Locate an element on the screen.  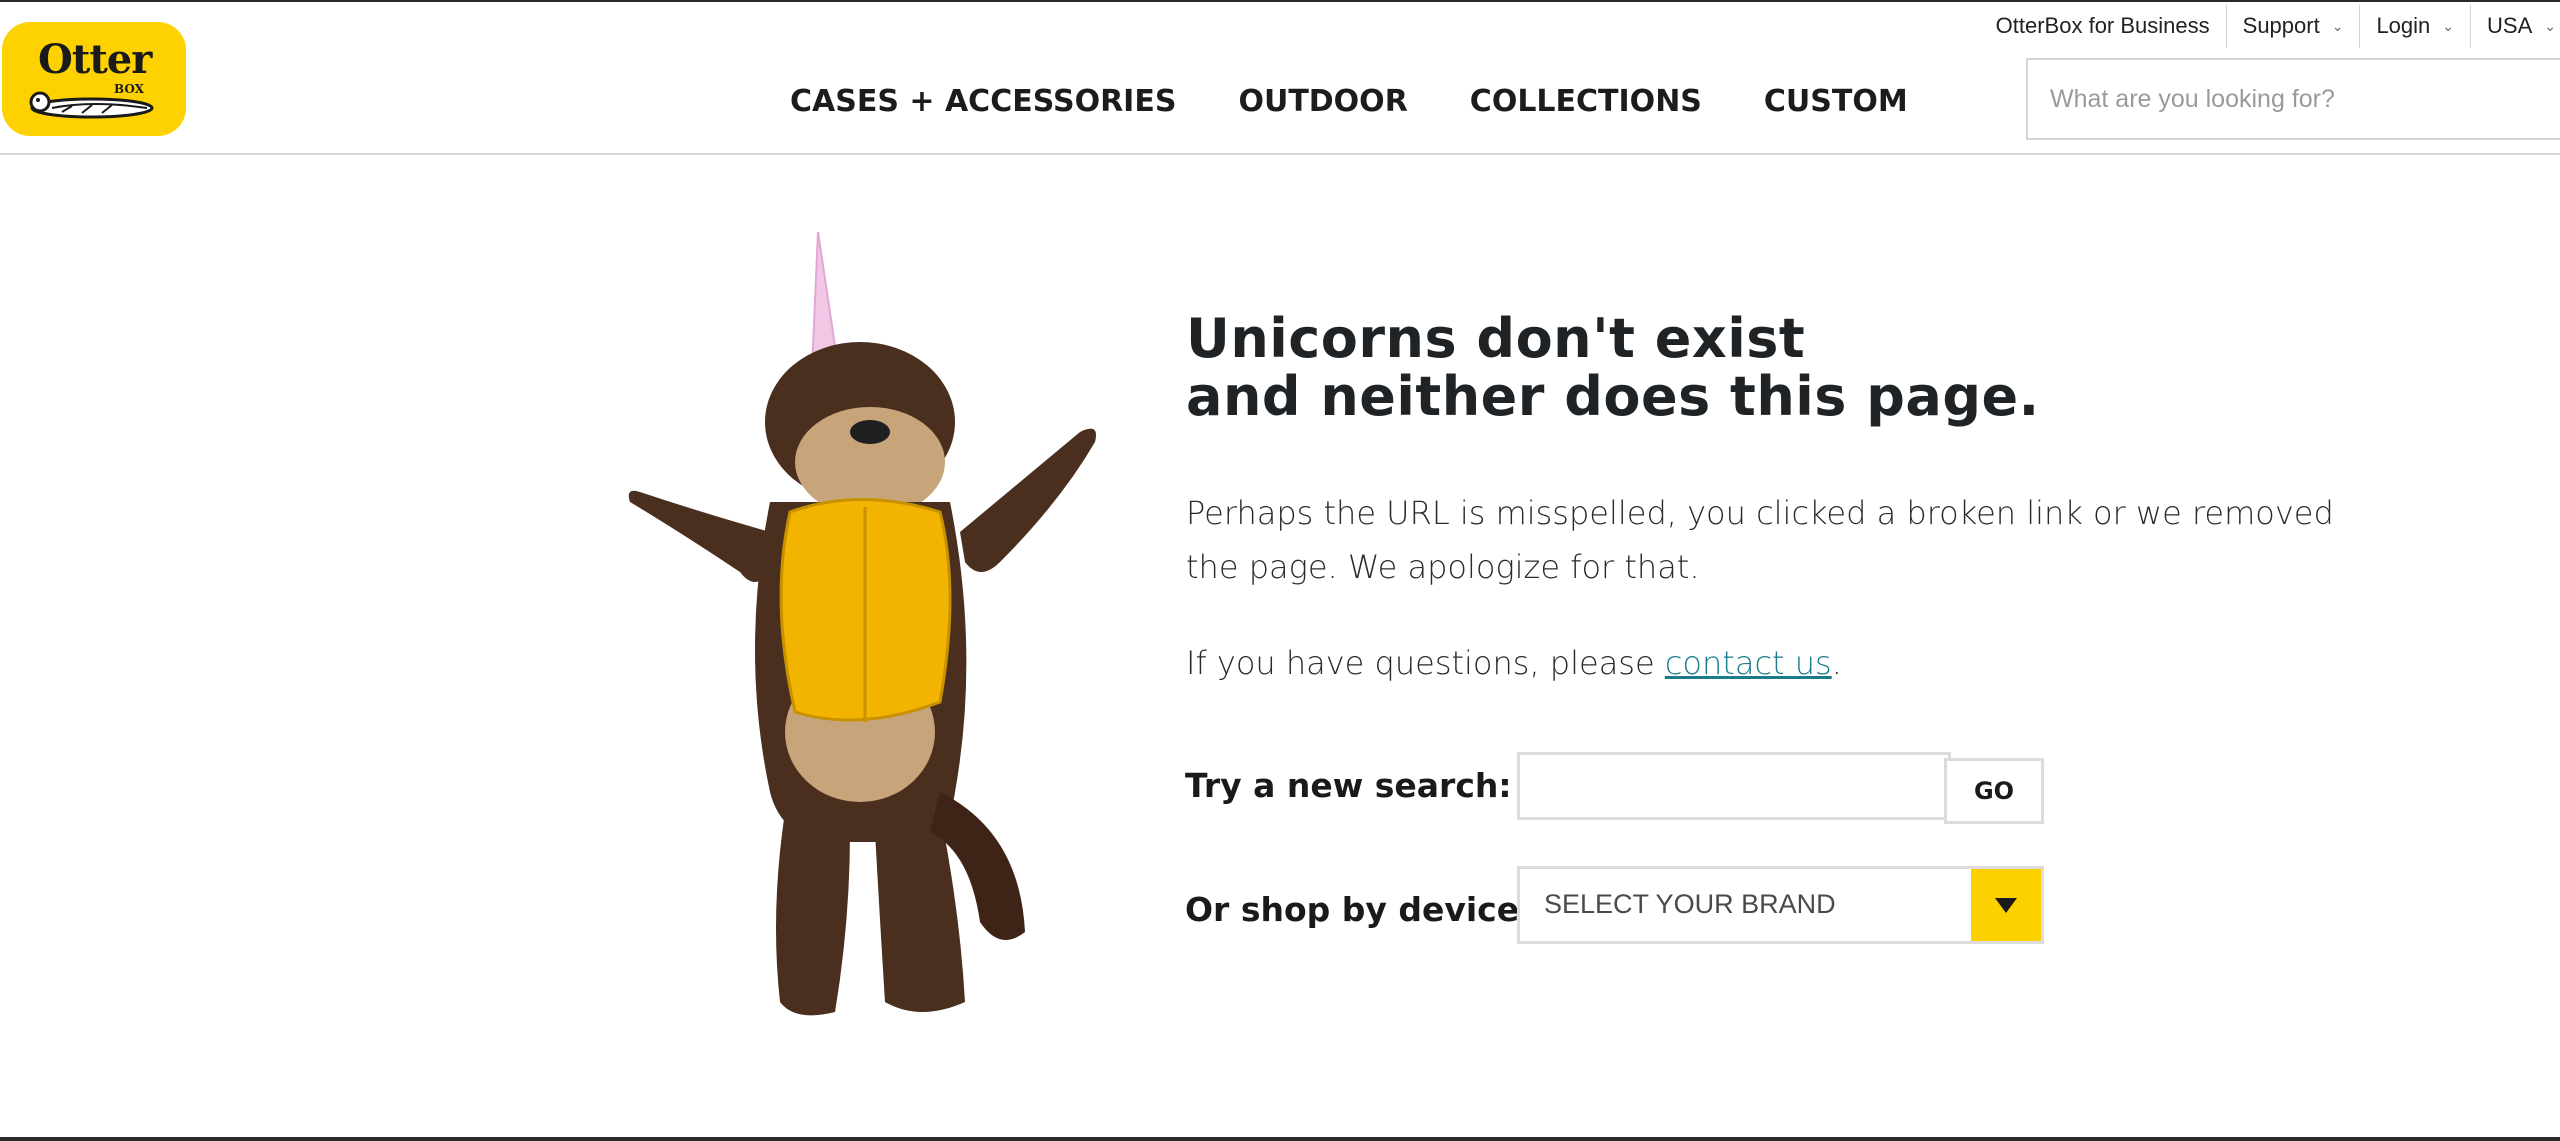
login-menu-label: Login is located at coordinates (2403, 25).